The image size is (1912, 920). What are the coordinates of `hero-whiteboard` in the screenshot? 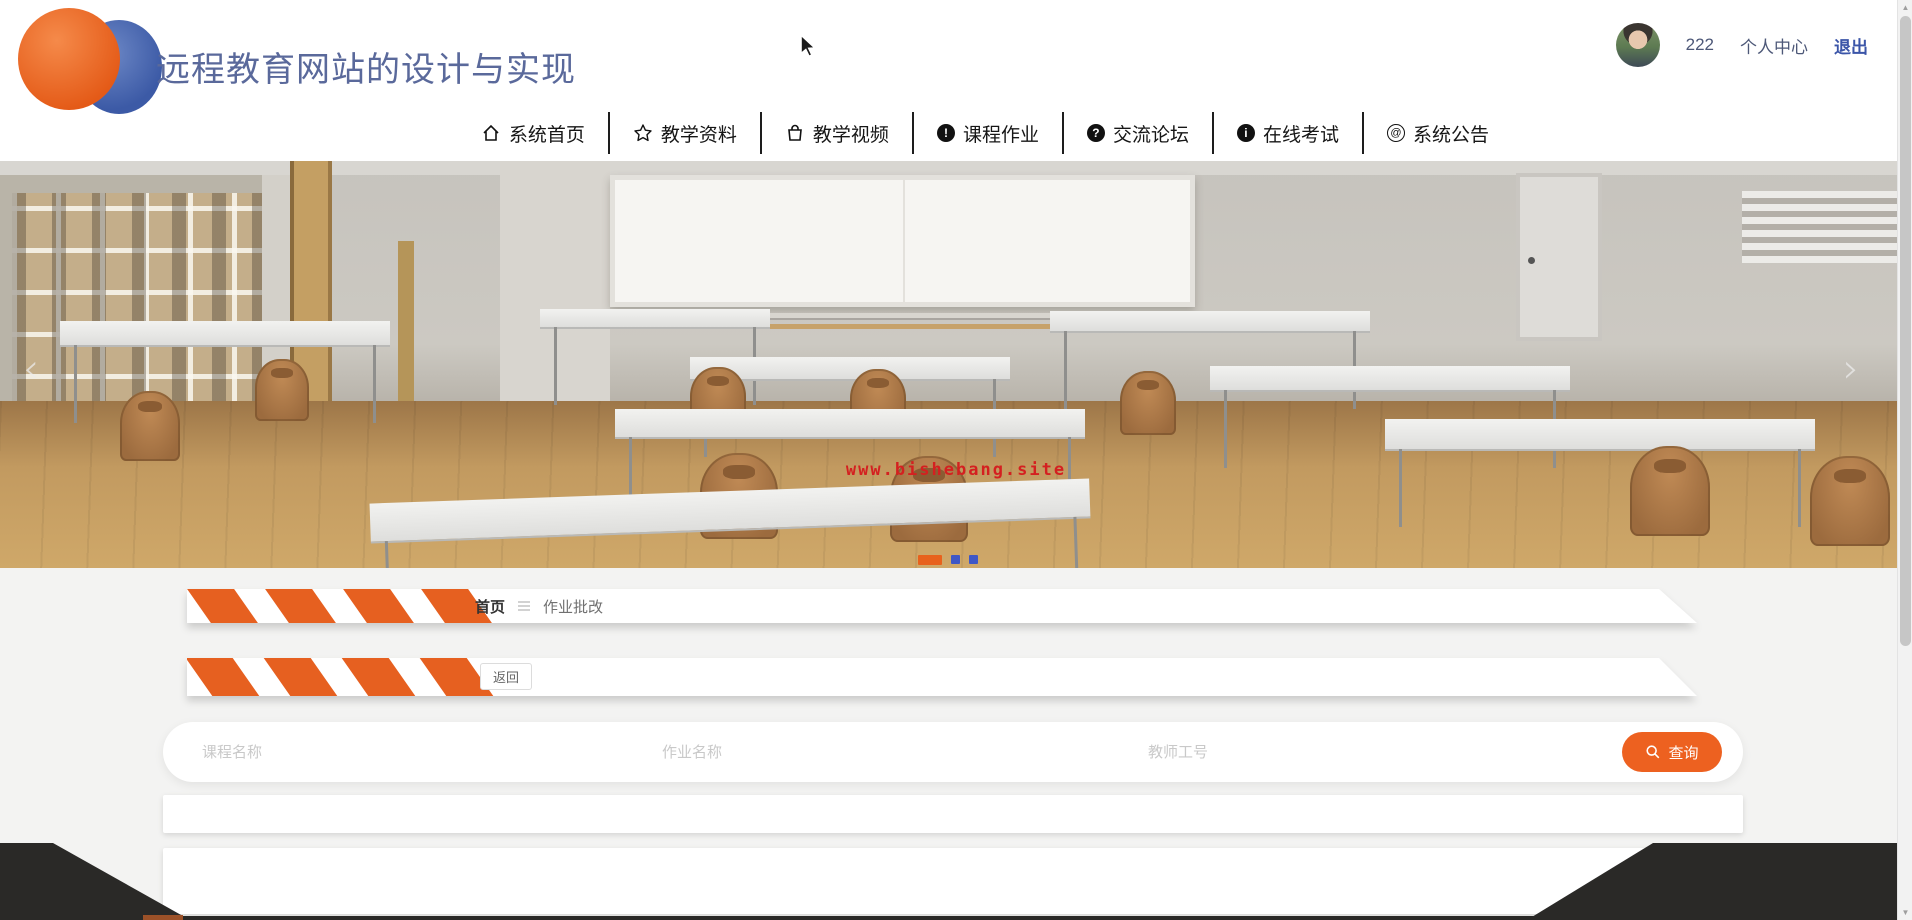 It's located at (902, 241).